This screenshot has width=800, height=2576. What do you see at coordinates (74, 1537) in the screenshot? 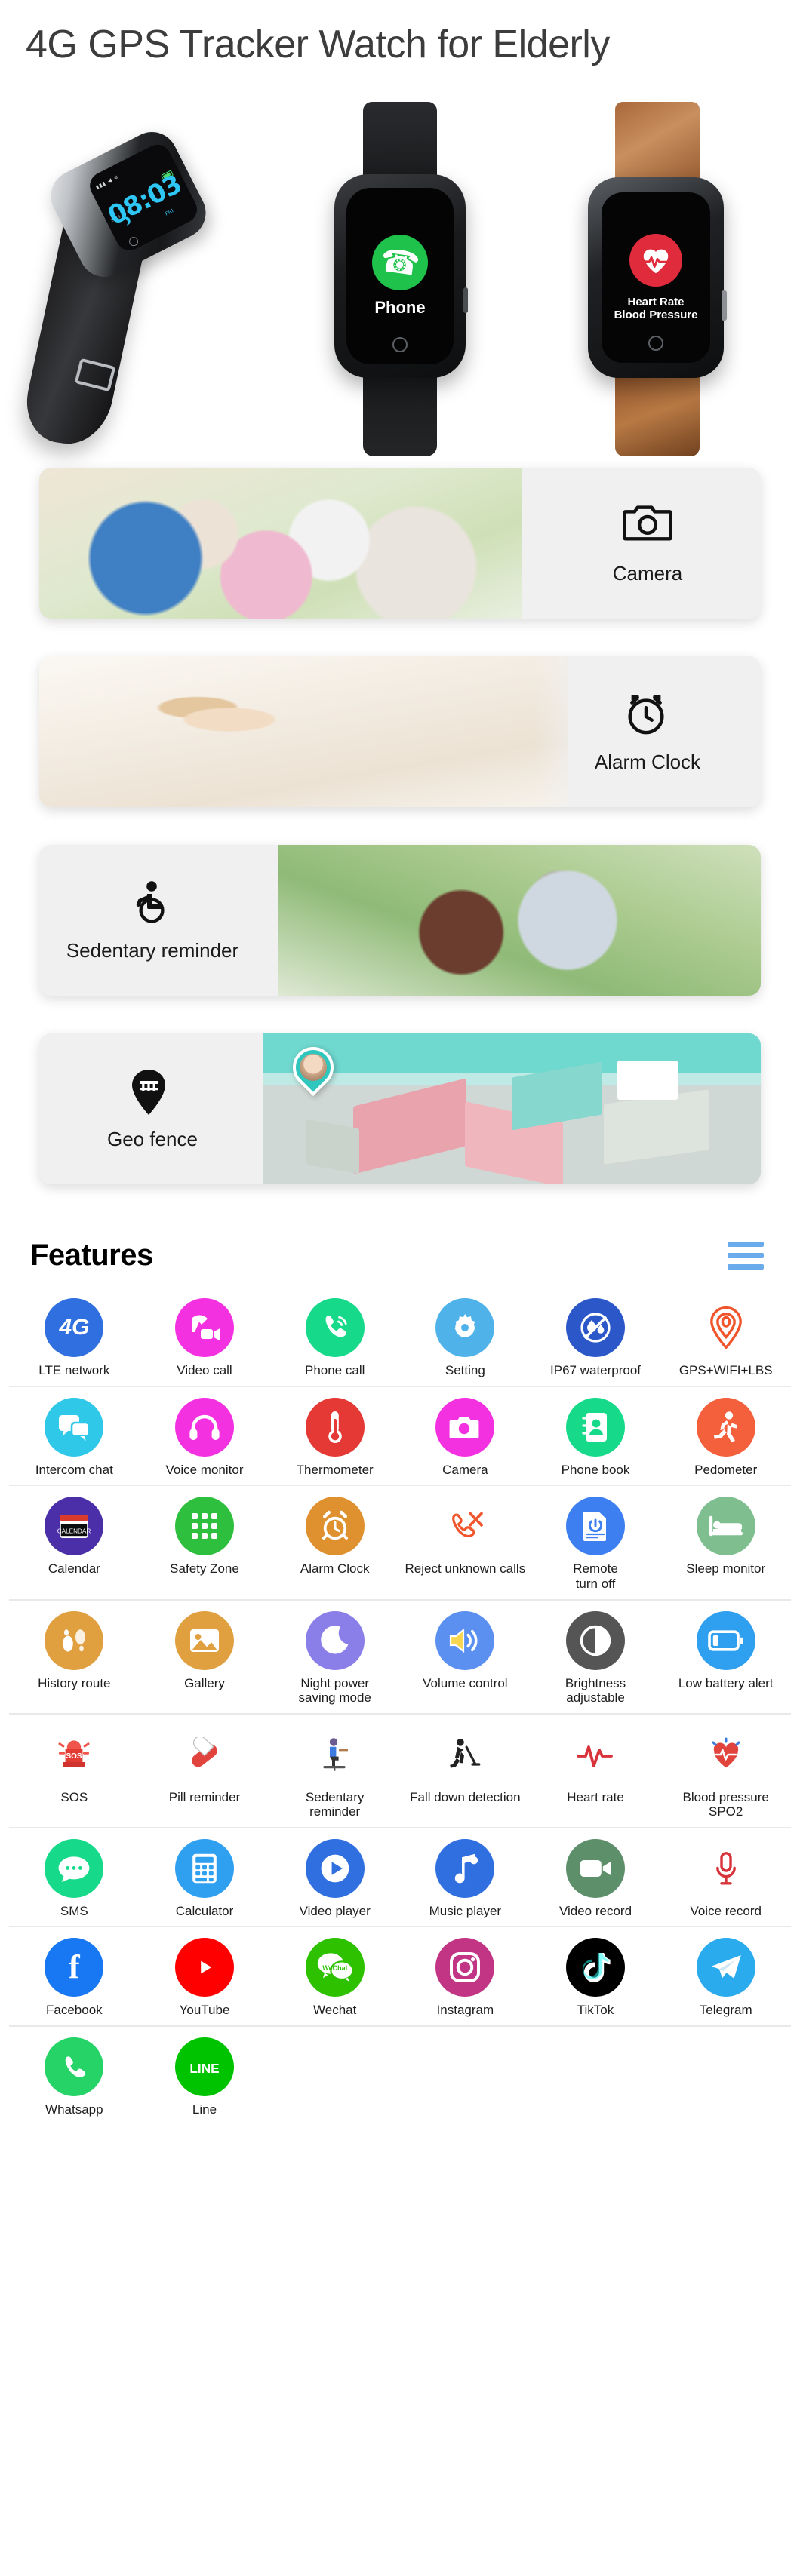
I see `feature-item-calendar: CALENDAR Calendar` at bounding box center [74, 1537].